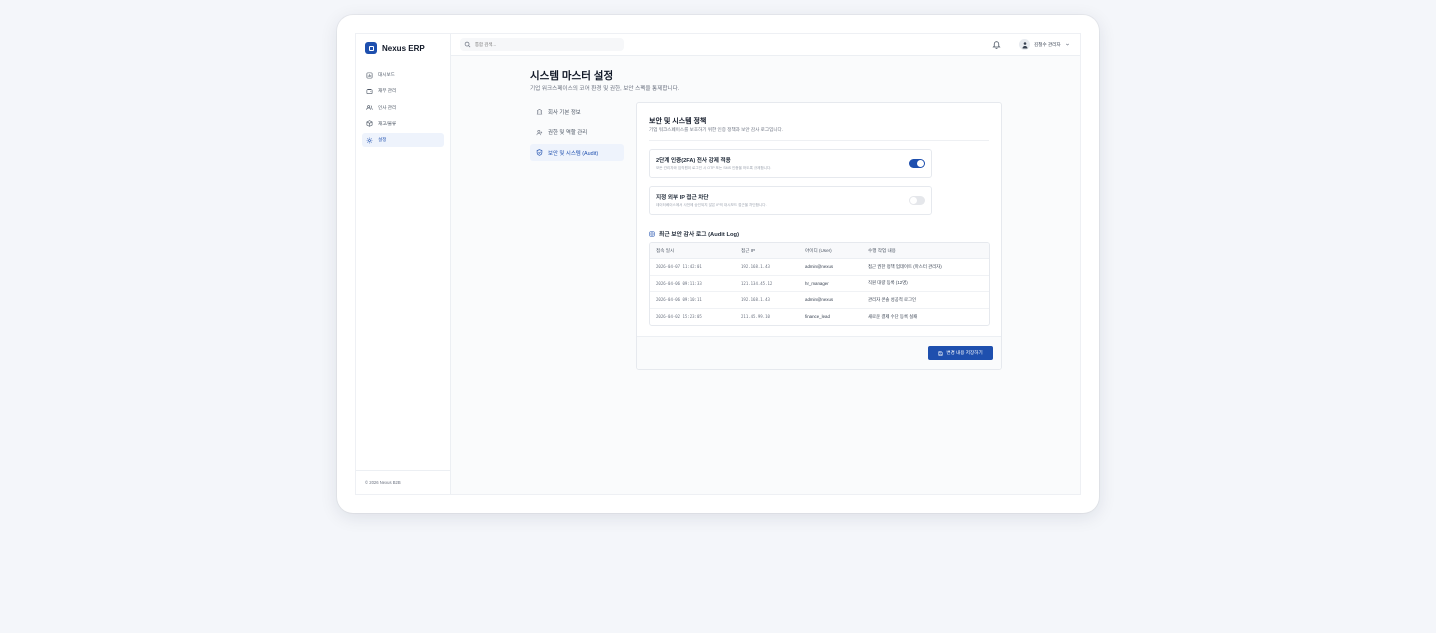 This screenshot has width=1436, height=633. I want to click on audit-log-heading: 최근 보안 감사 로그 (Audit Log), so click(694, 233).